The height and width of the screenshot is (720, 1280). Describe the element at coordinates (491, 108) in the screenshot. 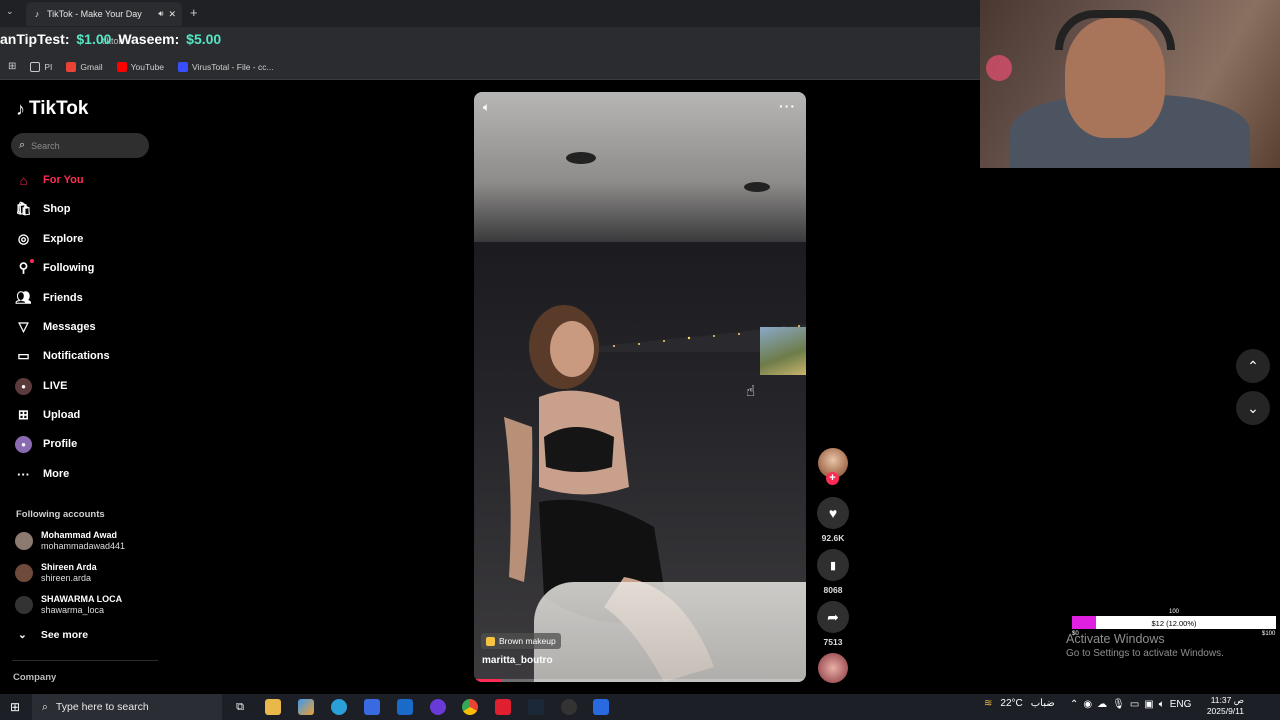

I see `volume-icon: 🔈︎` at that location.